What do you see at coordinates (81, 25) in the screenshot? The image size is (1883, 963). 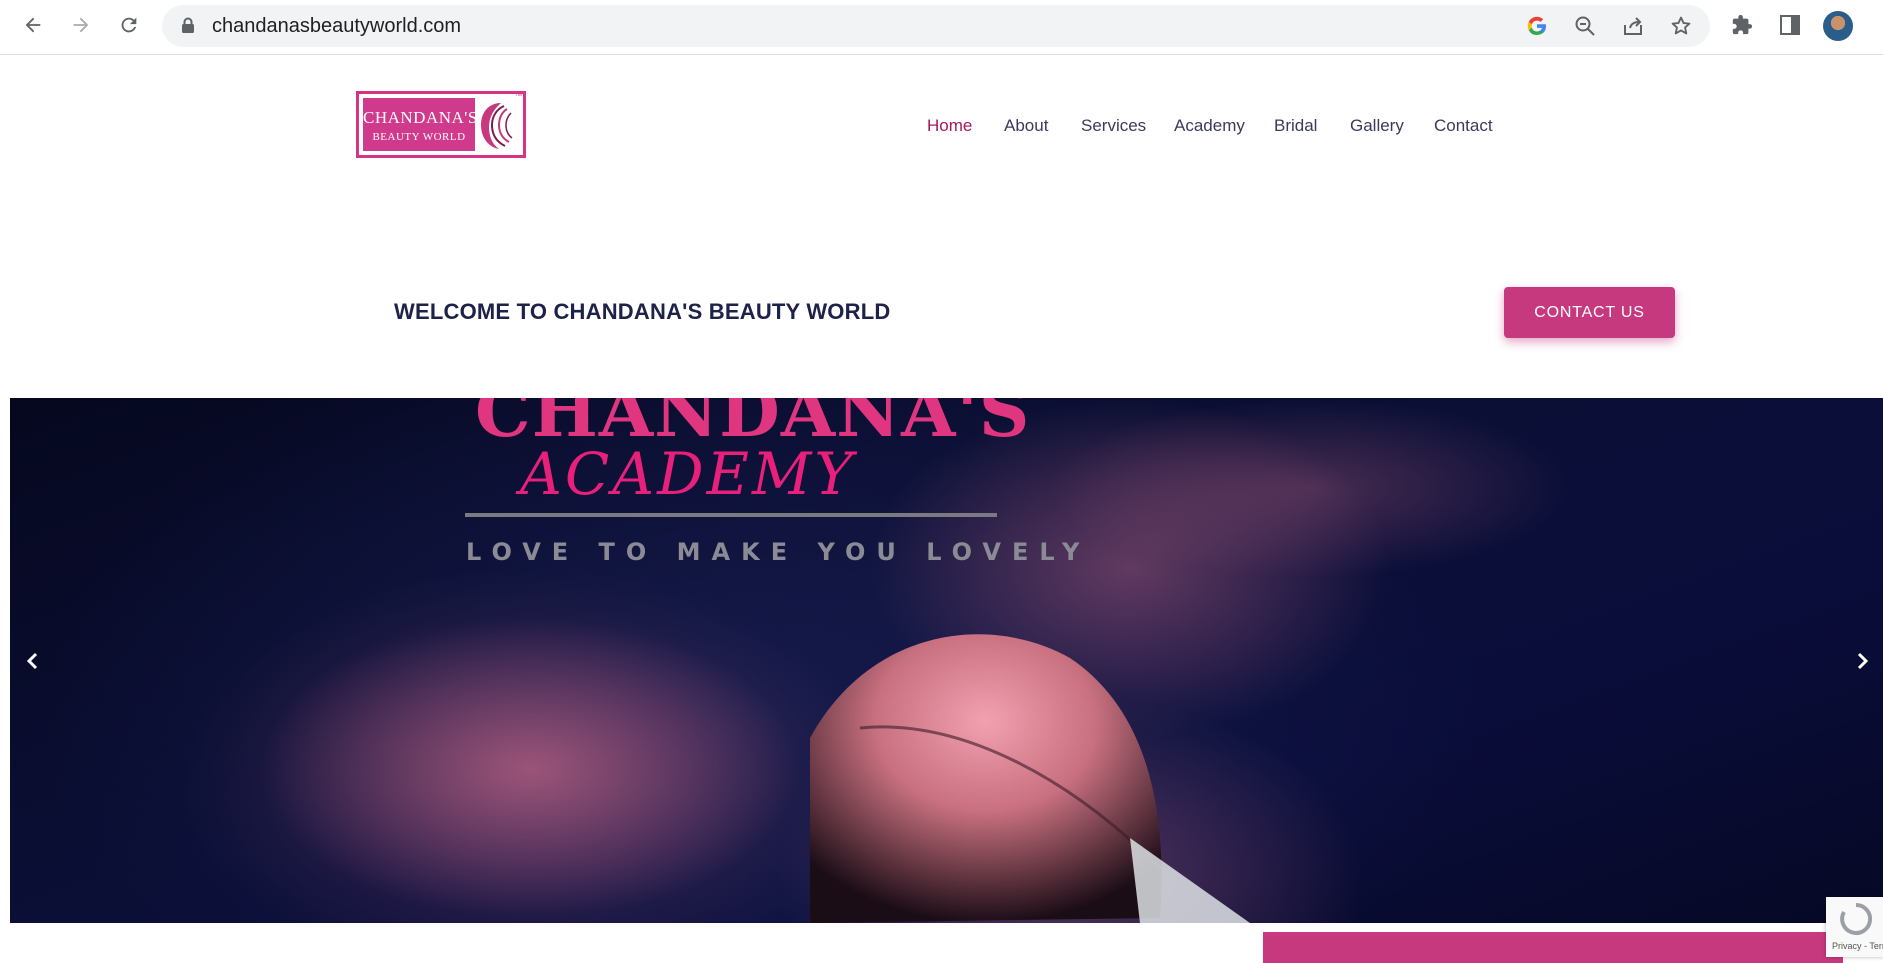 I see `forward-arrow-icon` at bounding box center [81, 25].